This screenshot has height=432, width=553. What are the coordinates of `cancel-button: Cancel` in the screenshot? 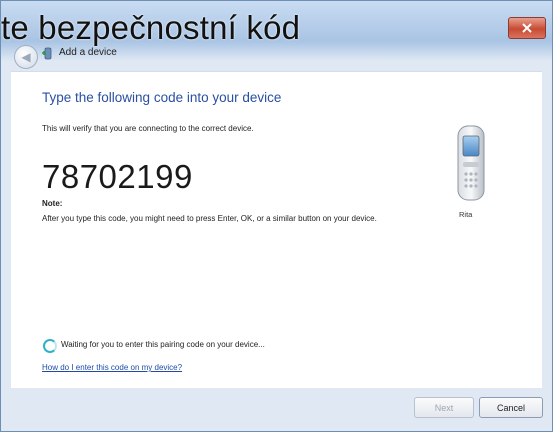 It's located at (511, 407).